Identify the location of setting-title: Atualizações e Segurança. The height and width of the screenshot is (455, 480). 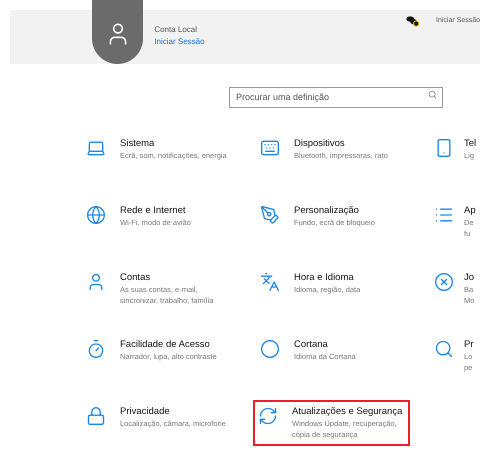
(347, 412).